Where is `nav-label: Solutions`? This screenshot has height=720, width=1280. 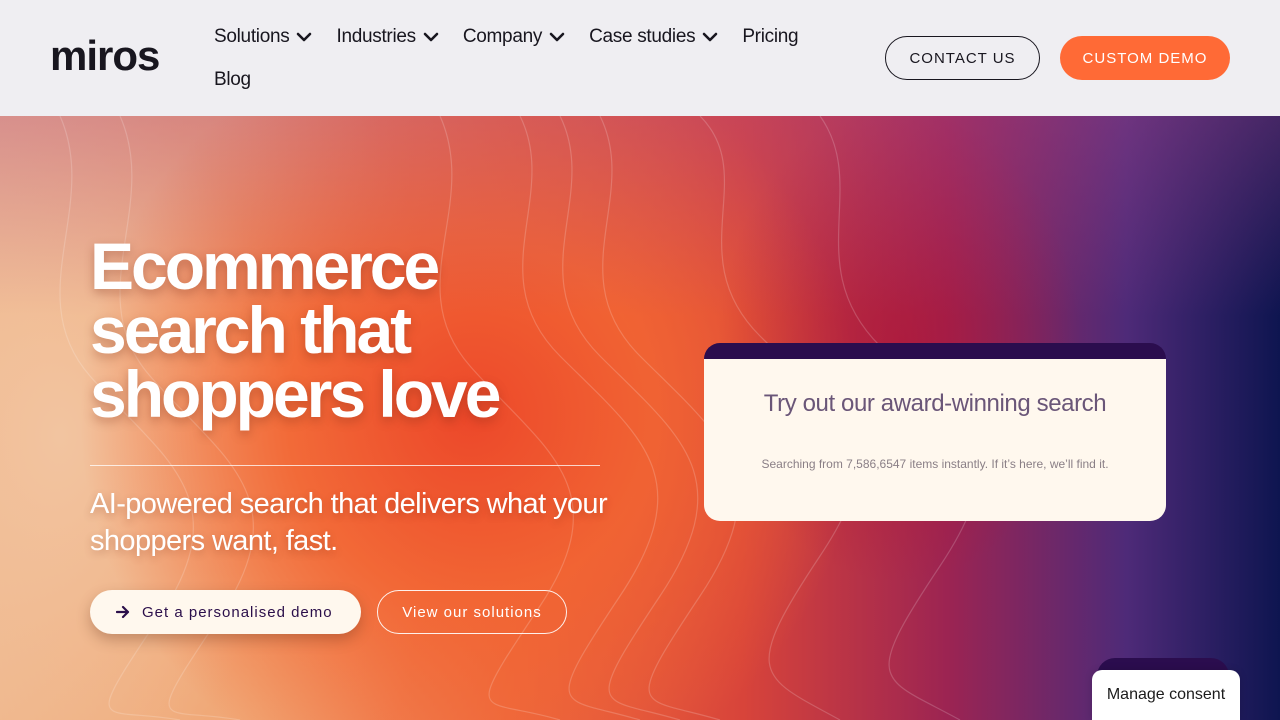 nav-label: Solutions is located at coordinates (252, 36).